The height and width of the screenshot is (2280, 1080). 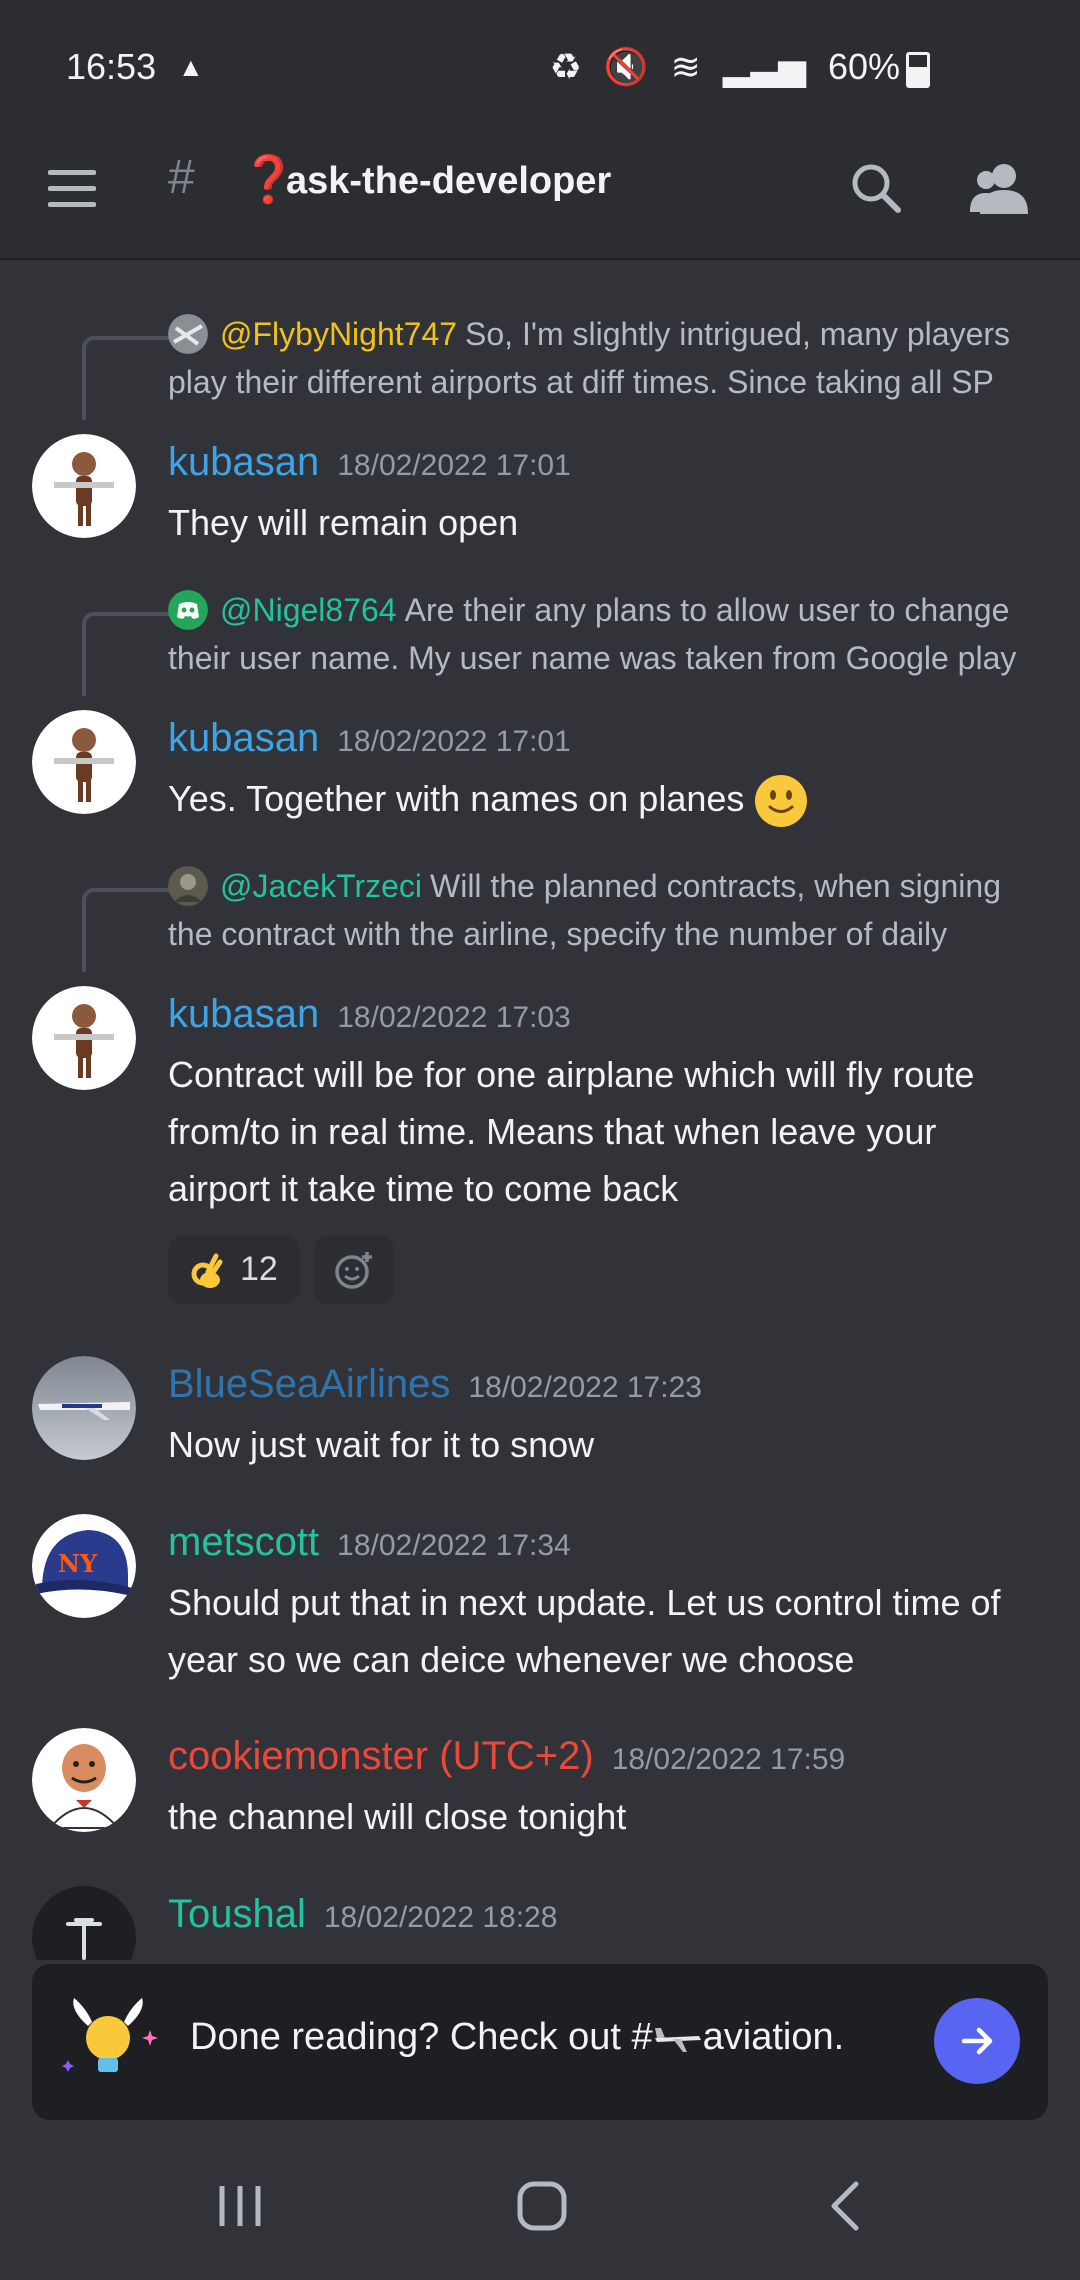 I want to click on slight-smile-emoji-icon, so click(x=781, y=801).